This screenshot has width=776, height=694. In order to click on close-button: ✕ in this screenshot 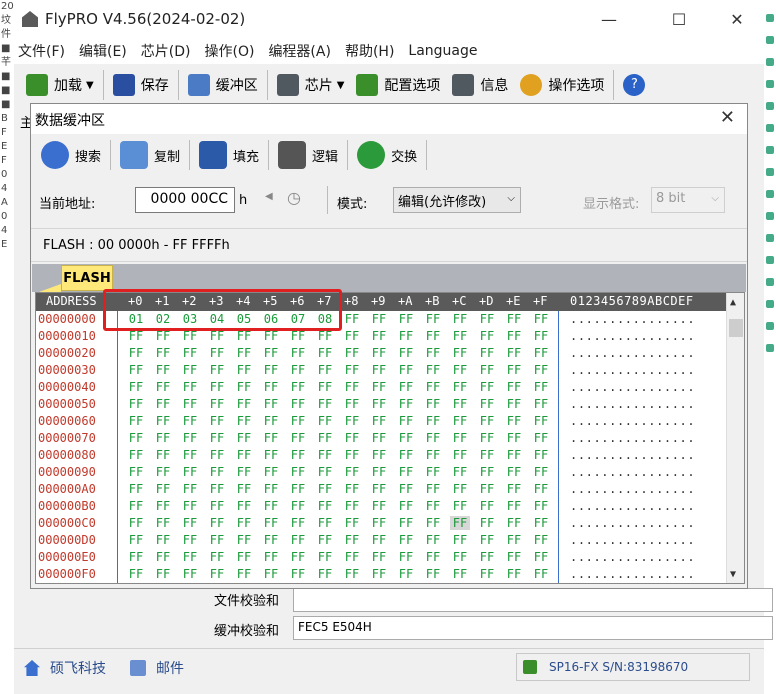, I will do `click(737, 19)`.